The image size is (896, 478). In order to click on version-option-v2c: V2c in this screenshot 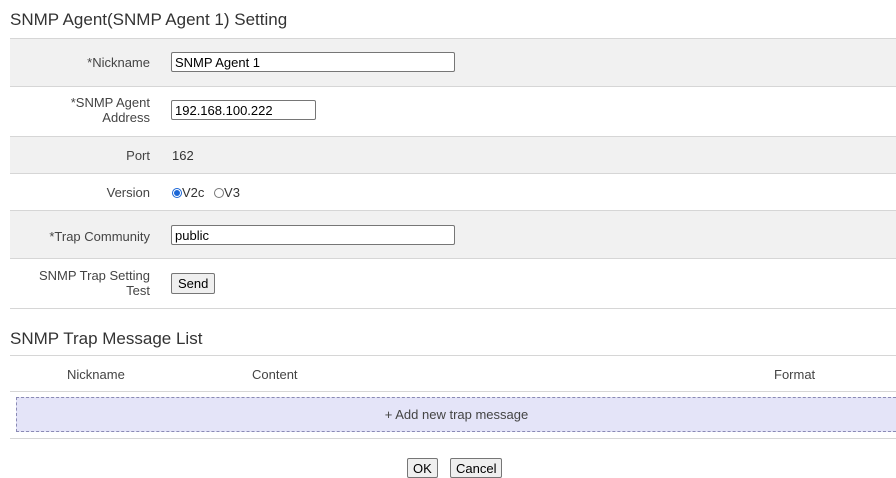, I will do `click(188, 192)`.